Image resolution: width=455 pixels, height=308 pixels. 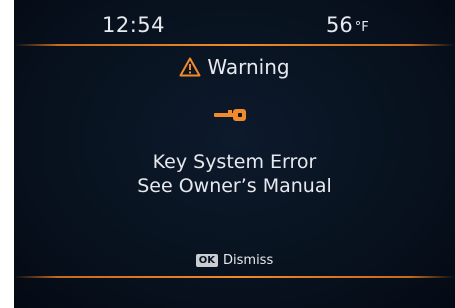 I want to click on bottom-divider, so click(x=234, y=277).